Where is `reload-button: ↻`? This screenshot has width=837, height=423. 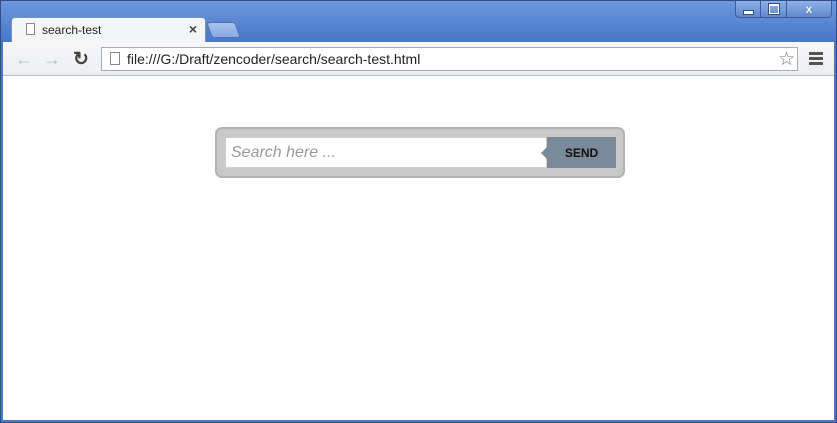
reload-button: ↻ is located at coordinates (81, 59).